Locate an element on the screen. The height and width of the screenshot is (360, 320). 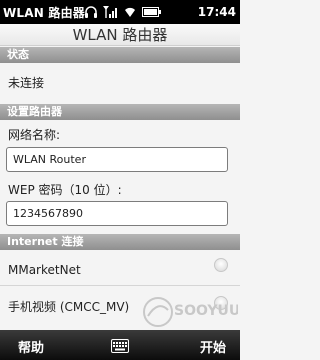
signal-icon is located at coordinates (110, 12).